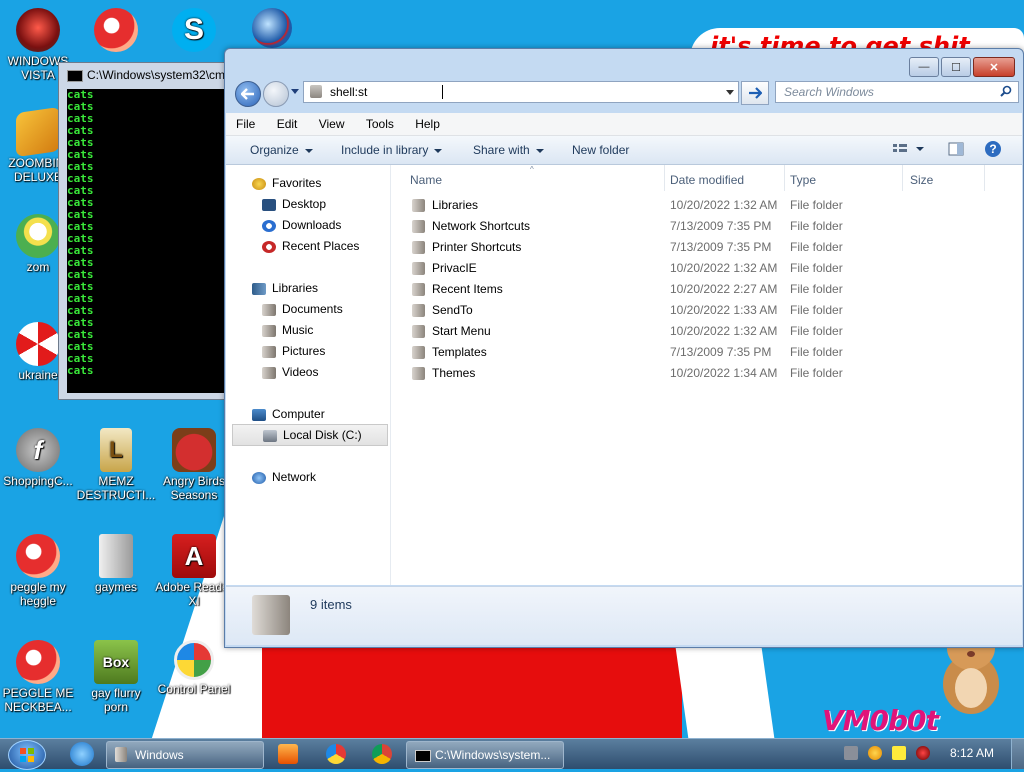 This screenshot has height=772, width=1024. I want to click on column-name: Name, so click(426, 180).